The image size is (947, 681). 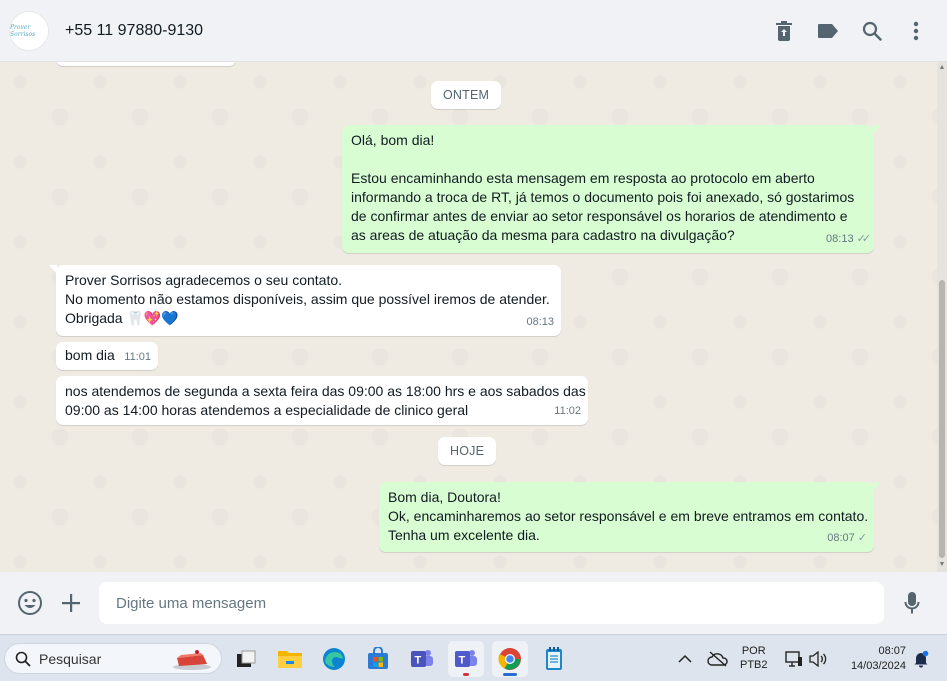 What do you see at coordinates (916, 31) in the screenshot?
I see `menu-icon` at bounding box center [916, 31].